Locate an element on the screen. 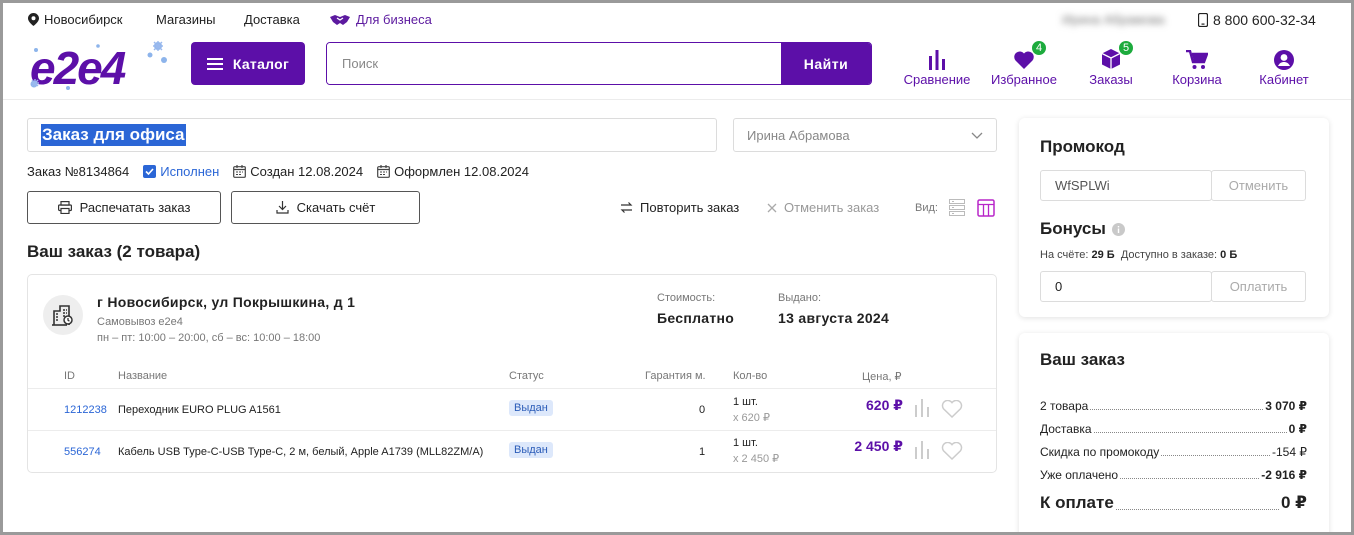 The width and height of the screenshot is (1354, 535). summary-total-label: К оплате is located at coordinates (1077, 502).